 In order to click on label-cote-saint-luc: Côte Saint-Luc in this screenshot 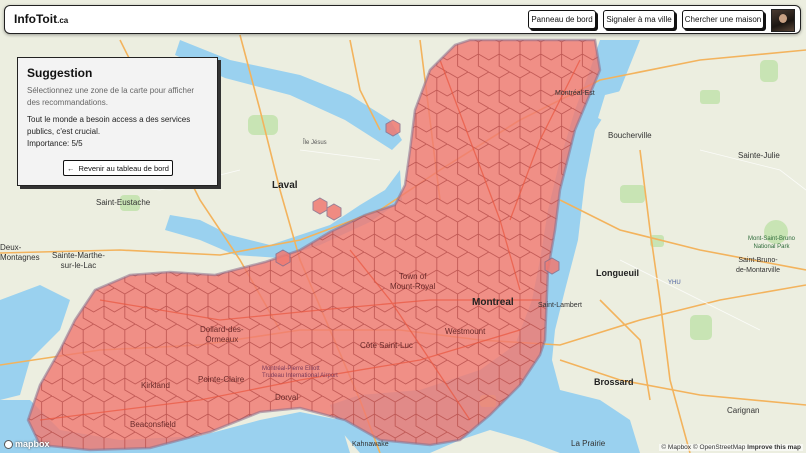, I will do `click(386, 345)`.